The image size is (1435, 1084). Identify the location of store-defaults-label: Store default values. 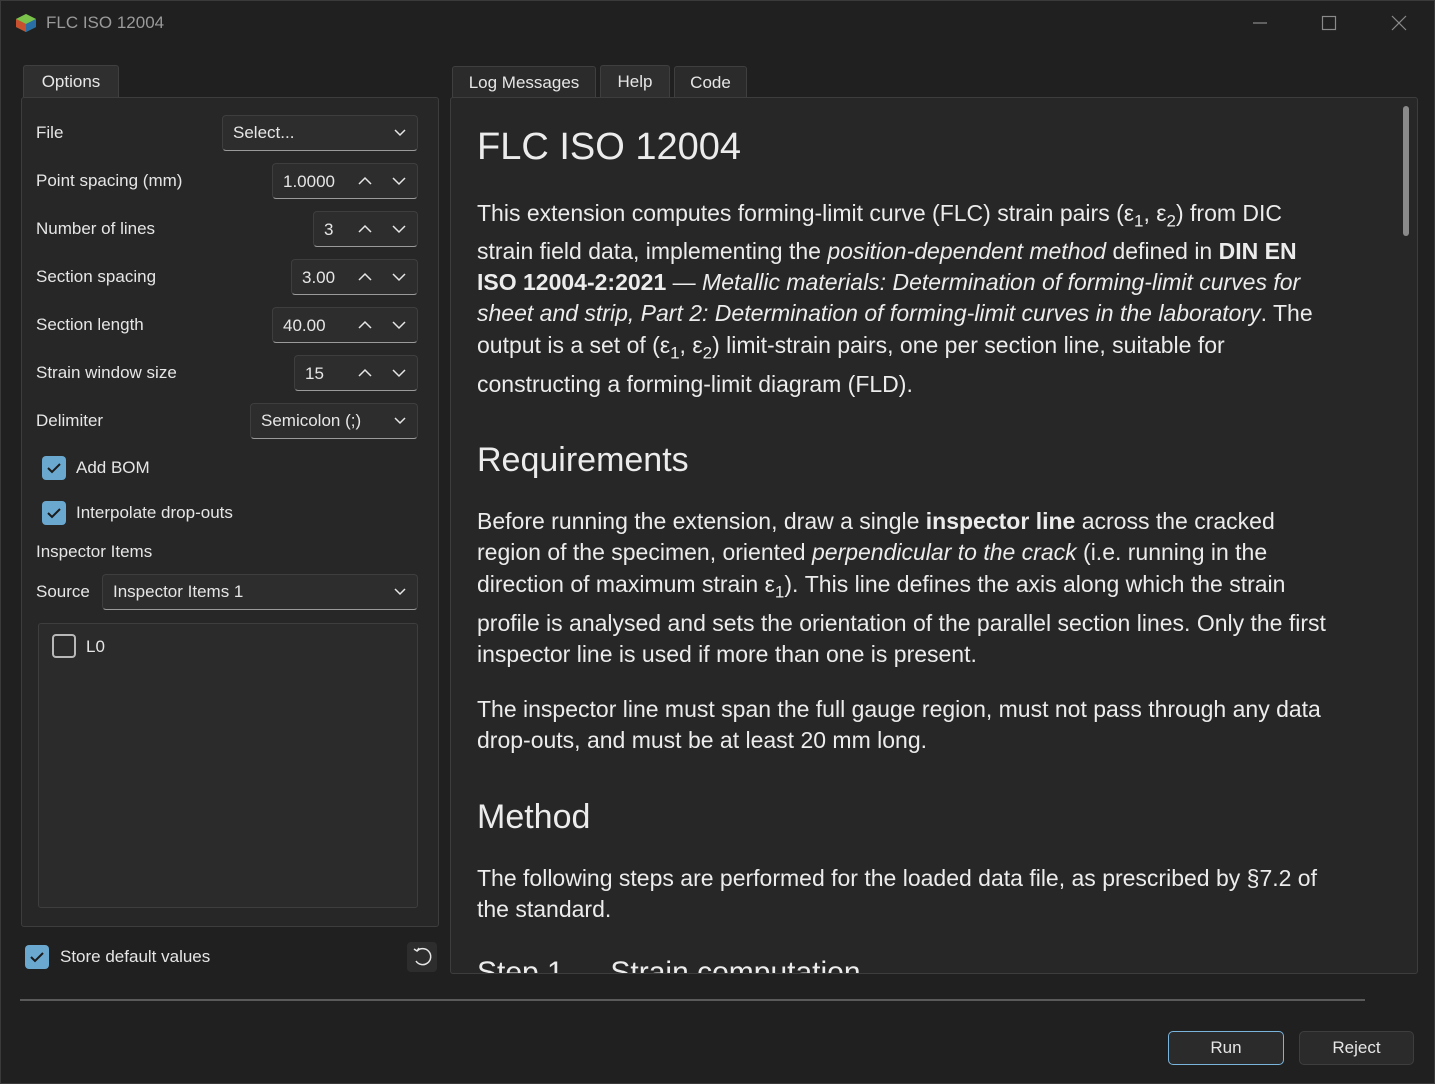
(135, 956).